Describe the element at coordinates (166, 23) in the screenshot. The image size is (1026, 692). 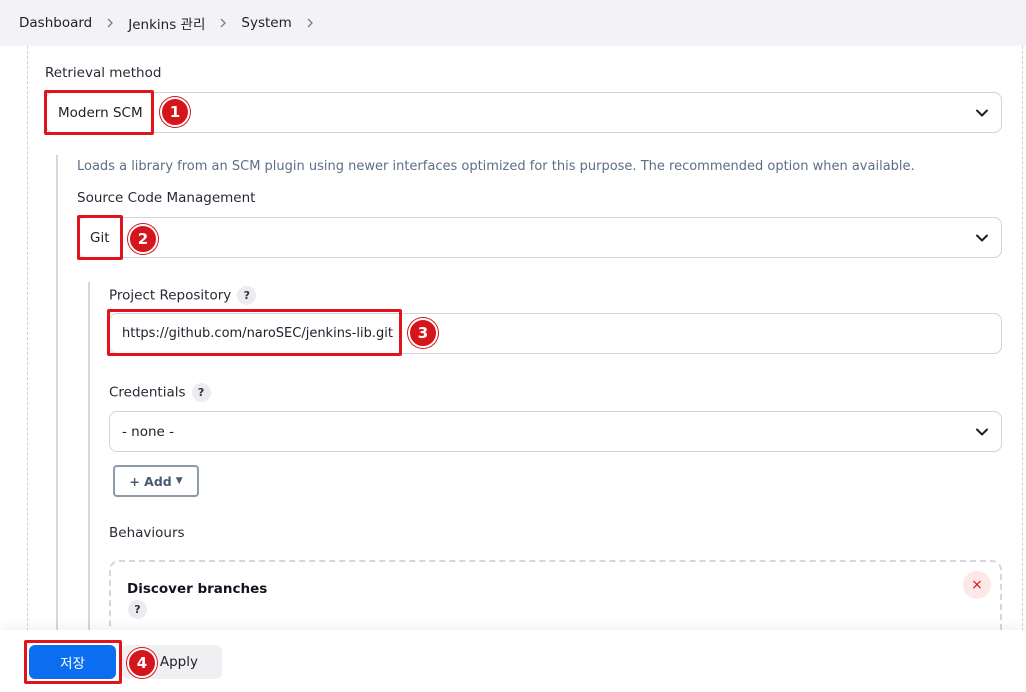
I see `breadcrumb-manage-jenkins: Jenkins 관리` at that location.